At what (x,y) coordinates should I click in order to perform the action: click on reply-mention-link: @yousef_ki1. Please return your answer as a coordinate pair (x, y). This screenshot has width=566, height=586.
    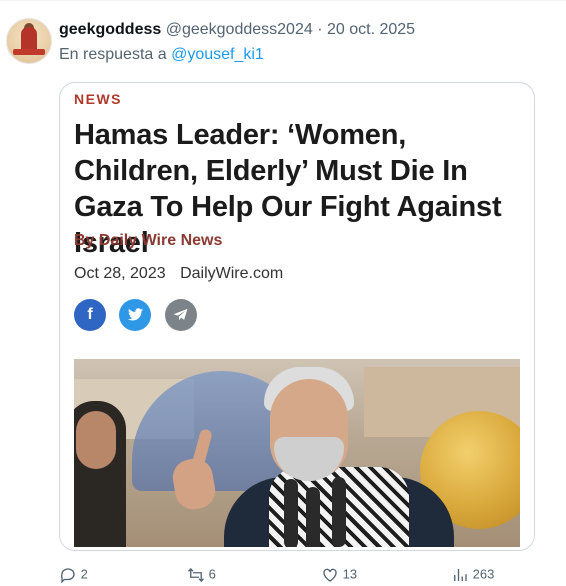
    Looking at the image, I should click on (217, 54).